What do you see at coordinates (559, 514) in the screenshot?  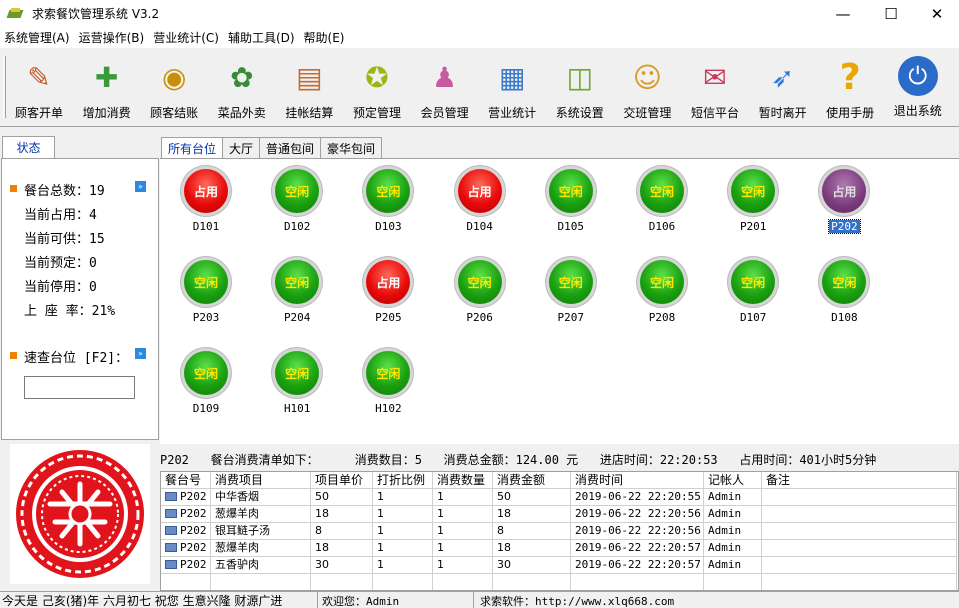 I see `table-row: P202 葱爆羊肉 18 1 1 18 2019-06-22 22:20:56 Admin` at bounding box center [559, 514].